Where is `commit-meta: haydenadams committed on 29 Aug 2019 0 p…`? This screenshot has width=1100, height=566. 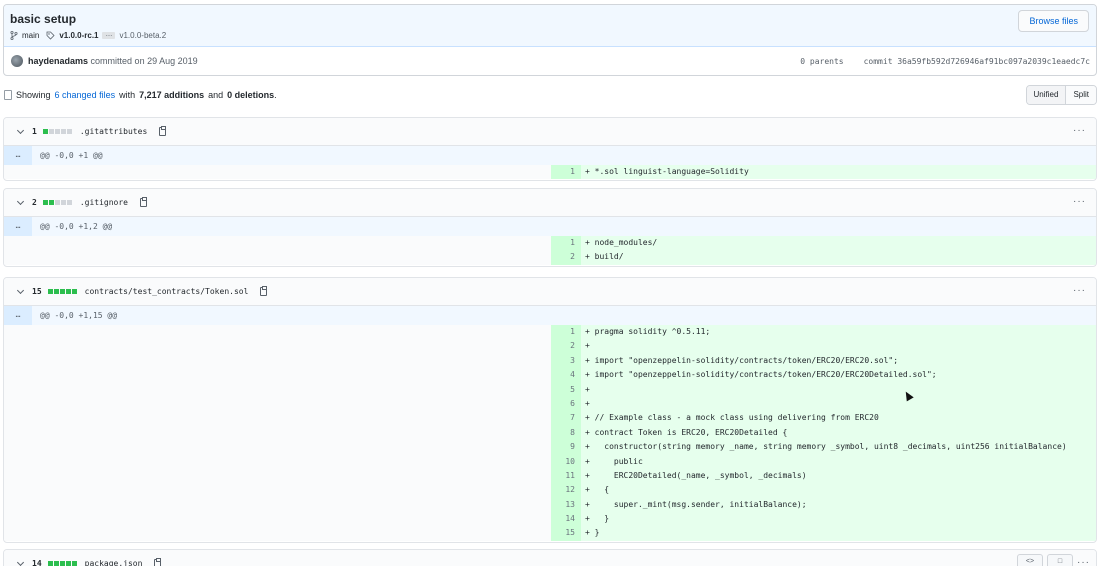
commit-meta: haydenadams committed on 29 Aug 2019 0 p… is located at coordinates (550, 61).